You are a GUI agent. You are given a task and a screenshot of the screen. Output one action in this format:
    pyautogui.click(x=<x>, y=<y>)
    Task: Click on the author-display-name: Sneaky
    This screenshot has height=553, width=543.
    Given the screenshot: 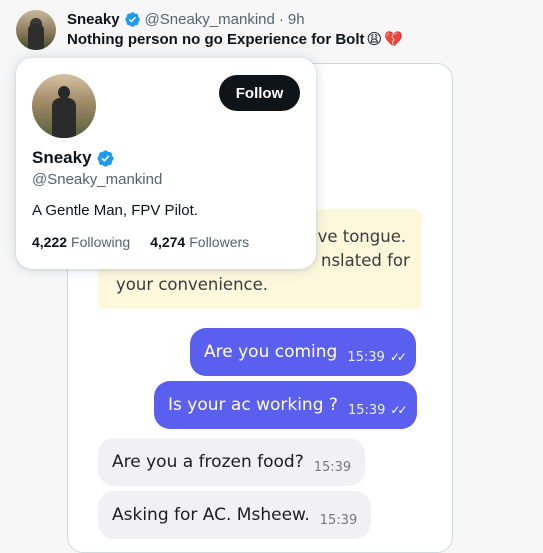 What is the action you would take?
    pyautogui.click(x=93, y=19)
    